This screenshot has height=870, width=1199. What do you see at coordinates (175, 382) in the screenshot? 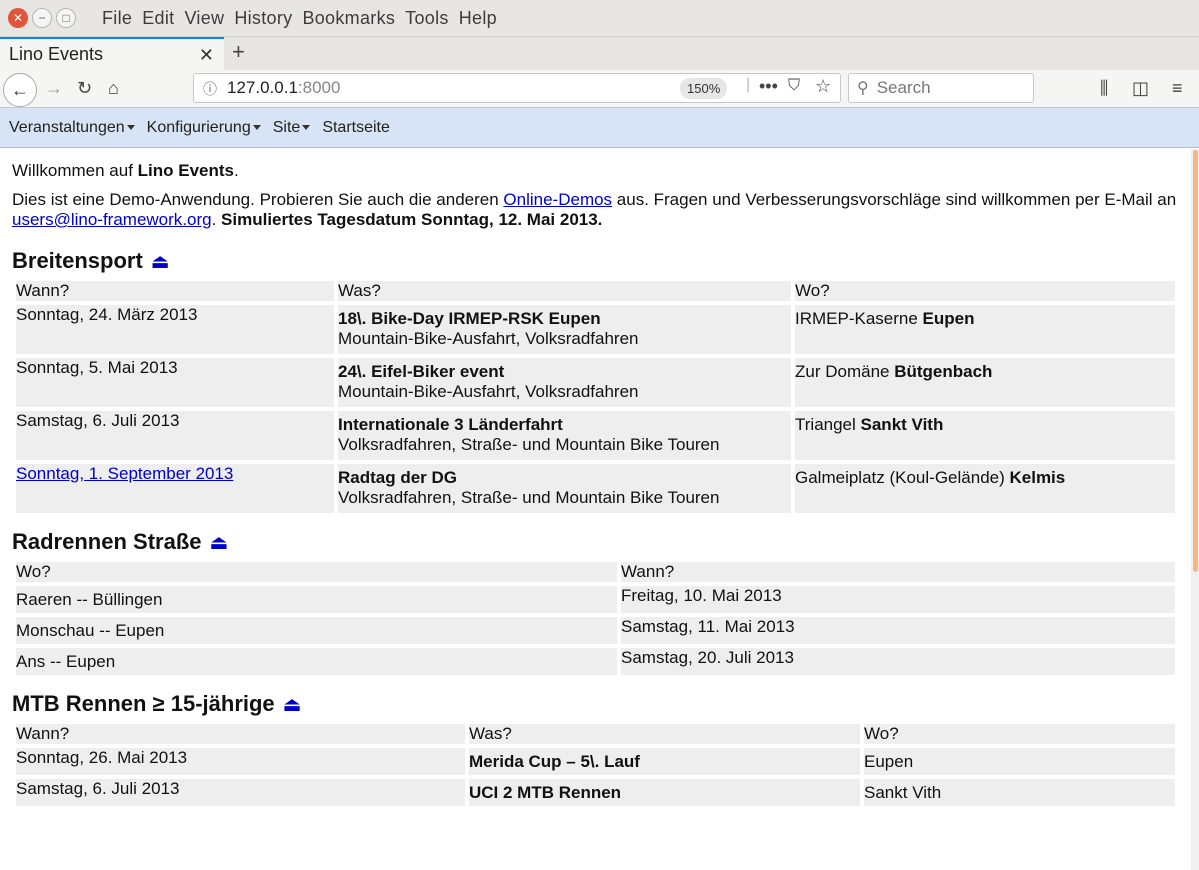
I see `cell-when: Sonntag, 5. Mai 2013` at bounding box center [175, 382].